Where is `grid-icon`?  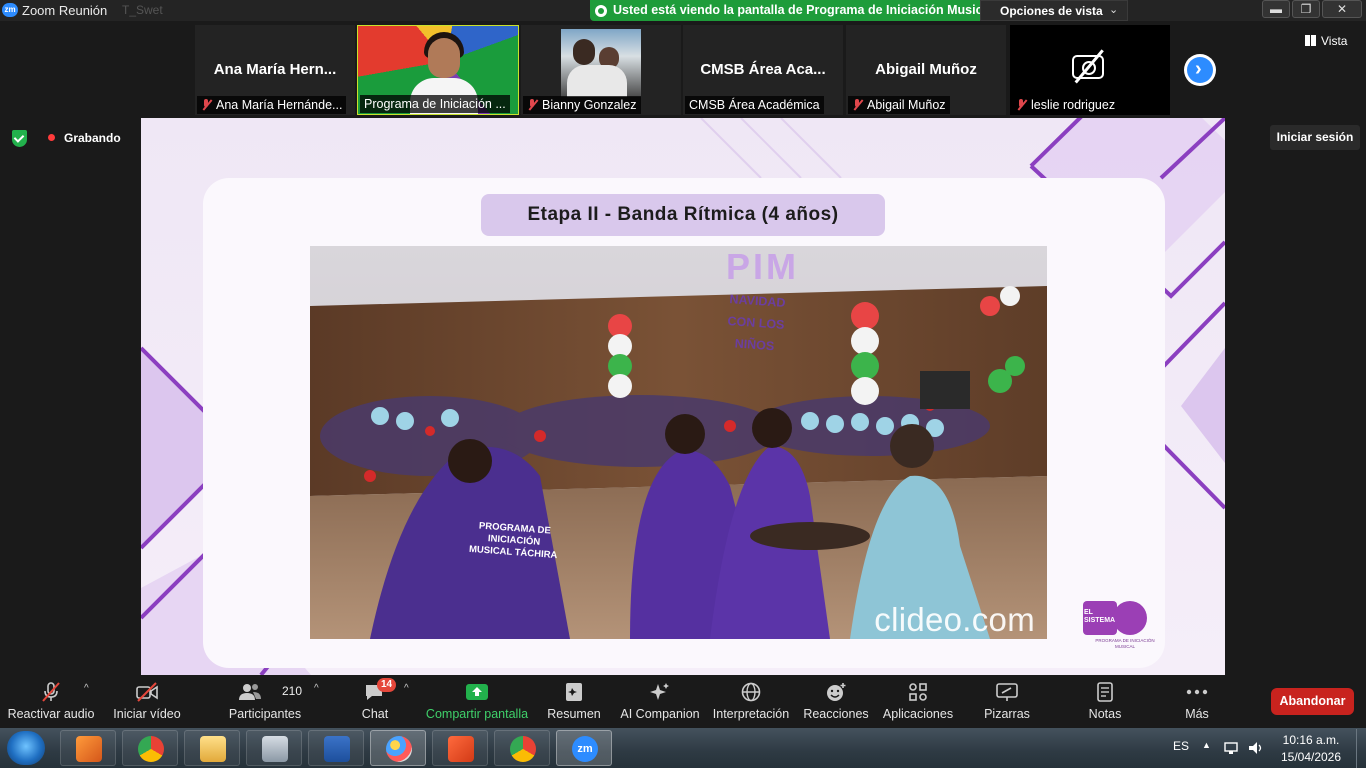 grid-icon is located at coordinates (1310, 40).